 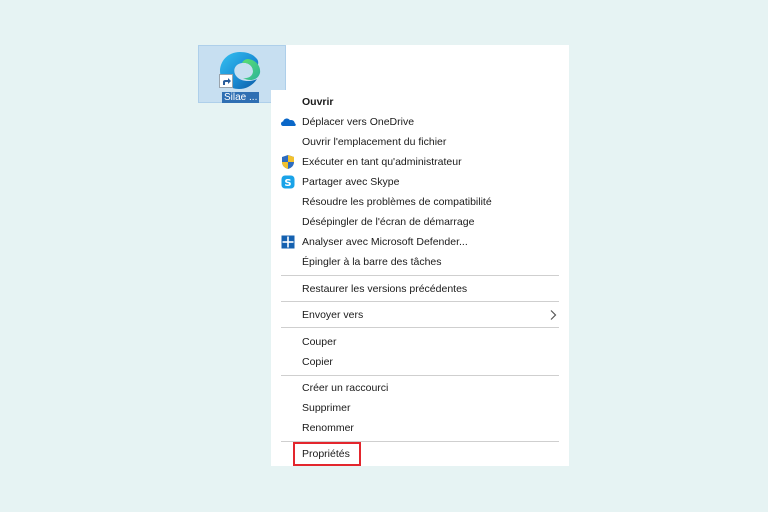 What do you see at coordinates (288, 242) in the screenshot?
I see `defender-icon` at bounding box center [288, 242].